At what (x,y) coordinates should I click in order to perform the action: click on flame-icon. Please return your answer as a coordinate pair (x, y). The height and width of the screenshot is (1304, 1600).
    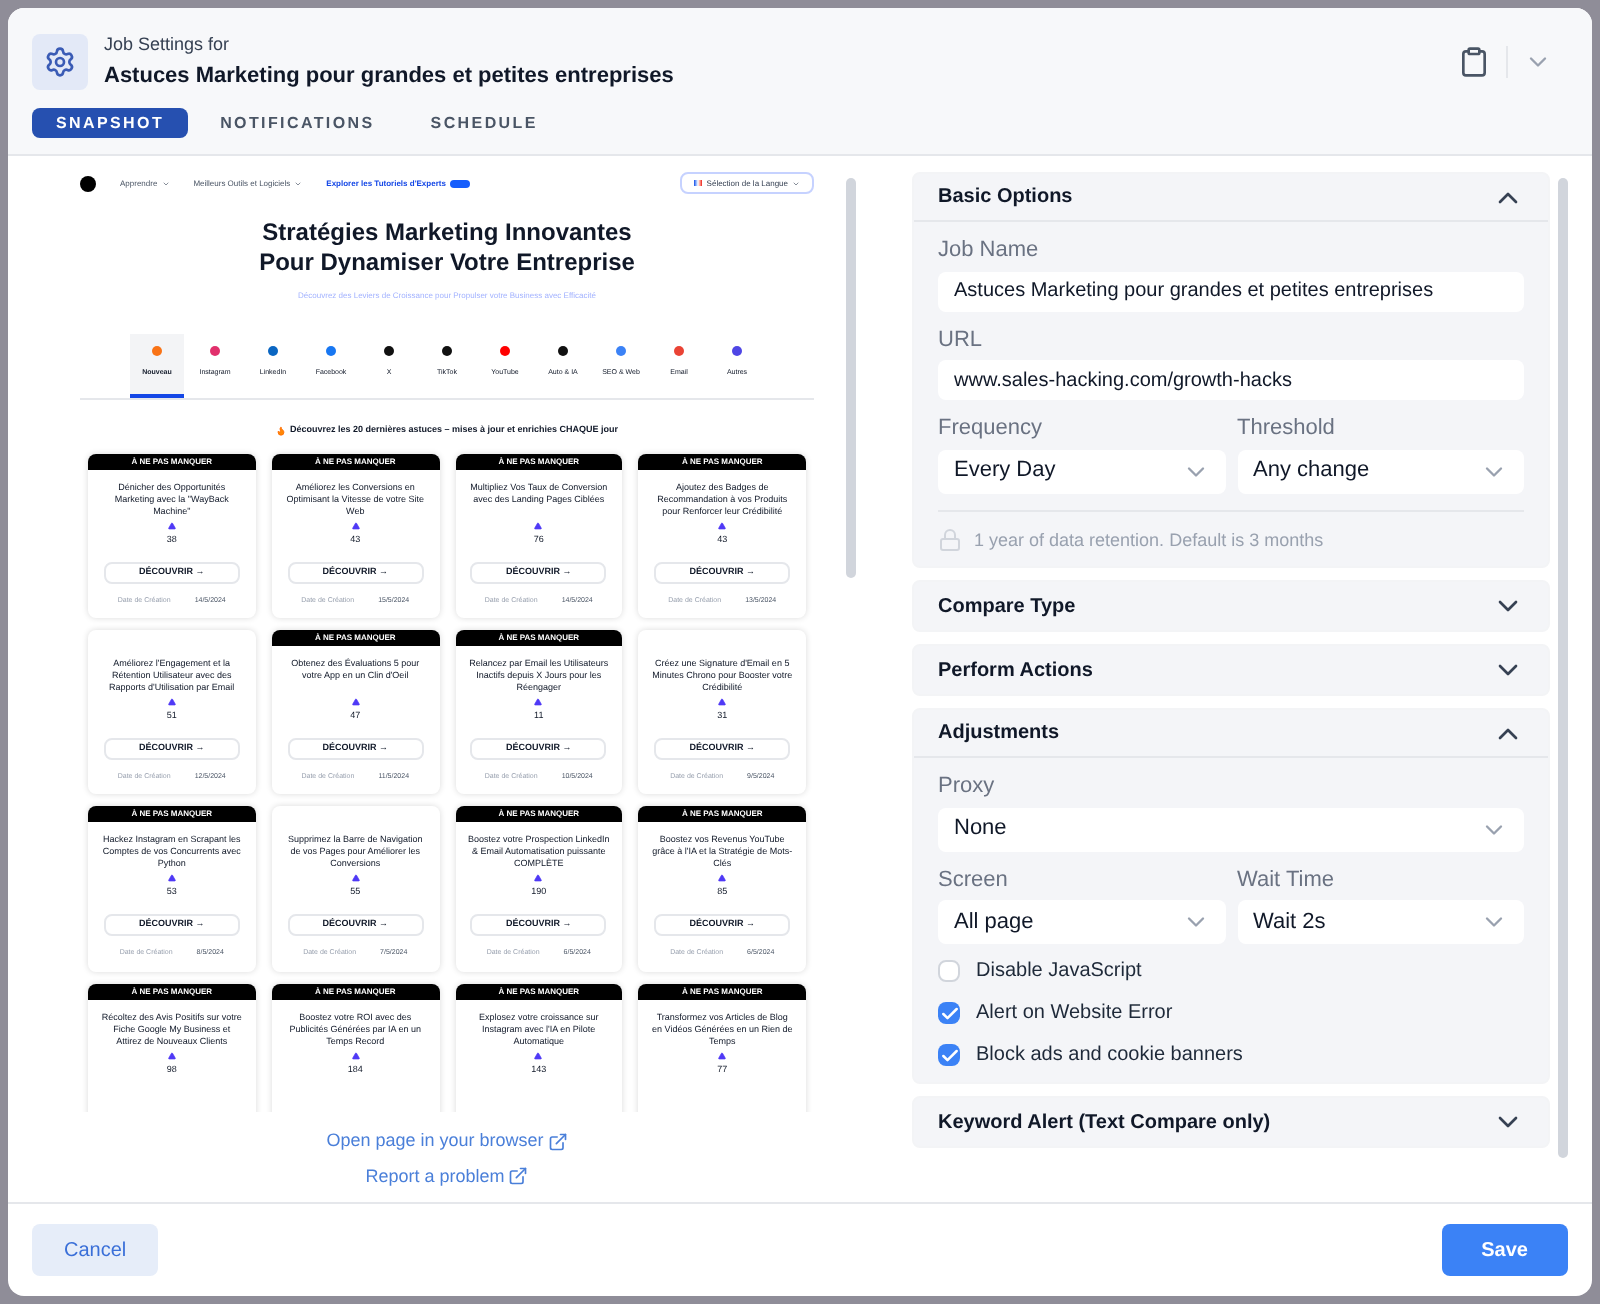
    Looking at the image, I should click on (280, 430).